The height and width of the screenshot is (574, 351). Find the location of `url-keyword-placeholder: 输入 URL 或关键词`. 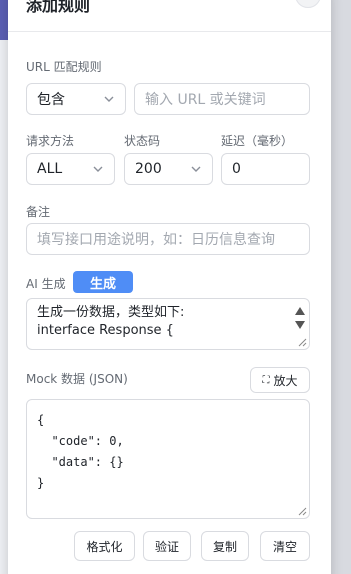

url-keyword-placeholder: 输入 URL 或关键词 is located at coordinates (205, 100).